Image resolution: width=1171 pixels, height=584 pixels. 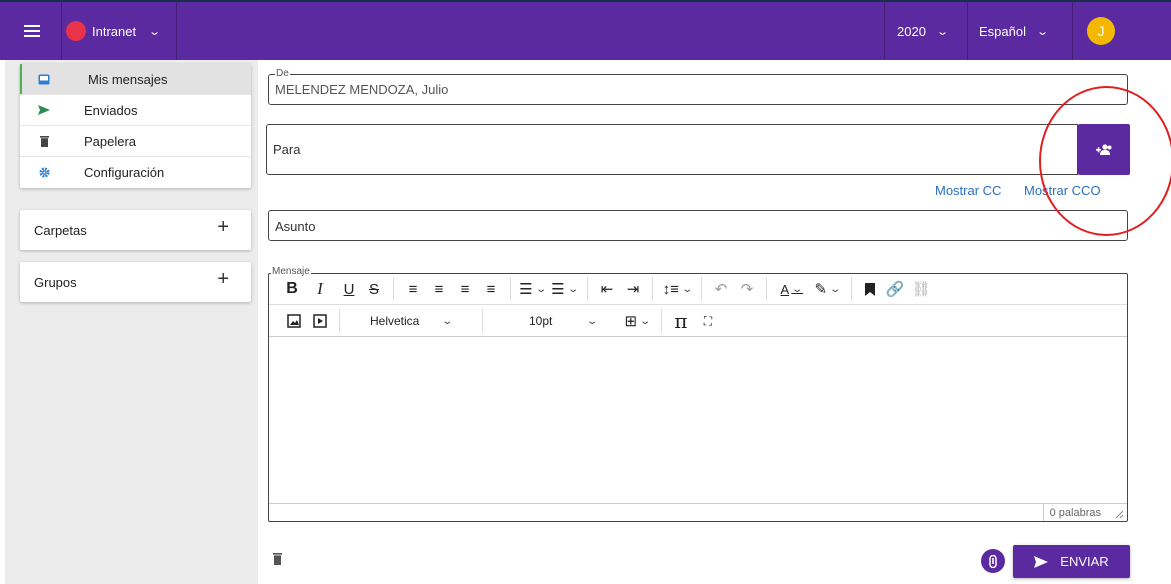 I want to click on bookmark-icon, so click(x=870, y=289).